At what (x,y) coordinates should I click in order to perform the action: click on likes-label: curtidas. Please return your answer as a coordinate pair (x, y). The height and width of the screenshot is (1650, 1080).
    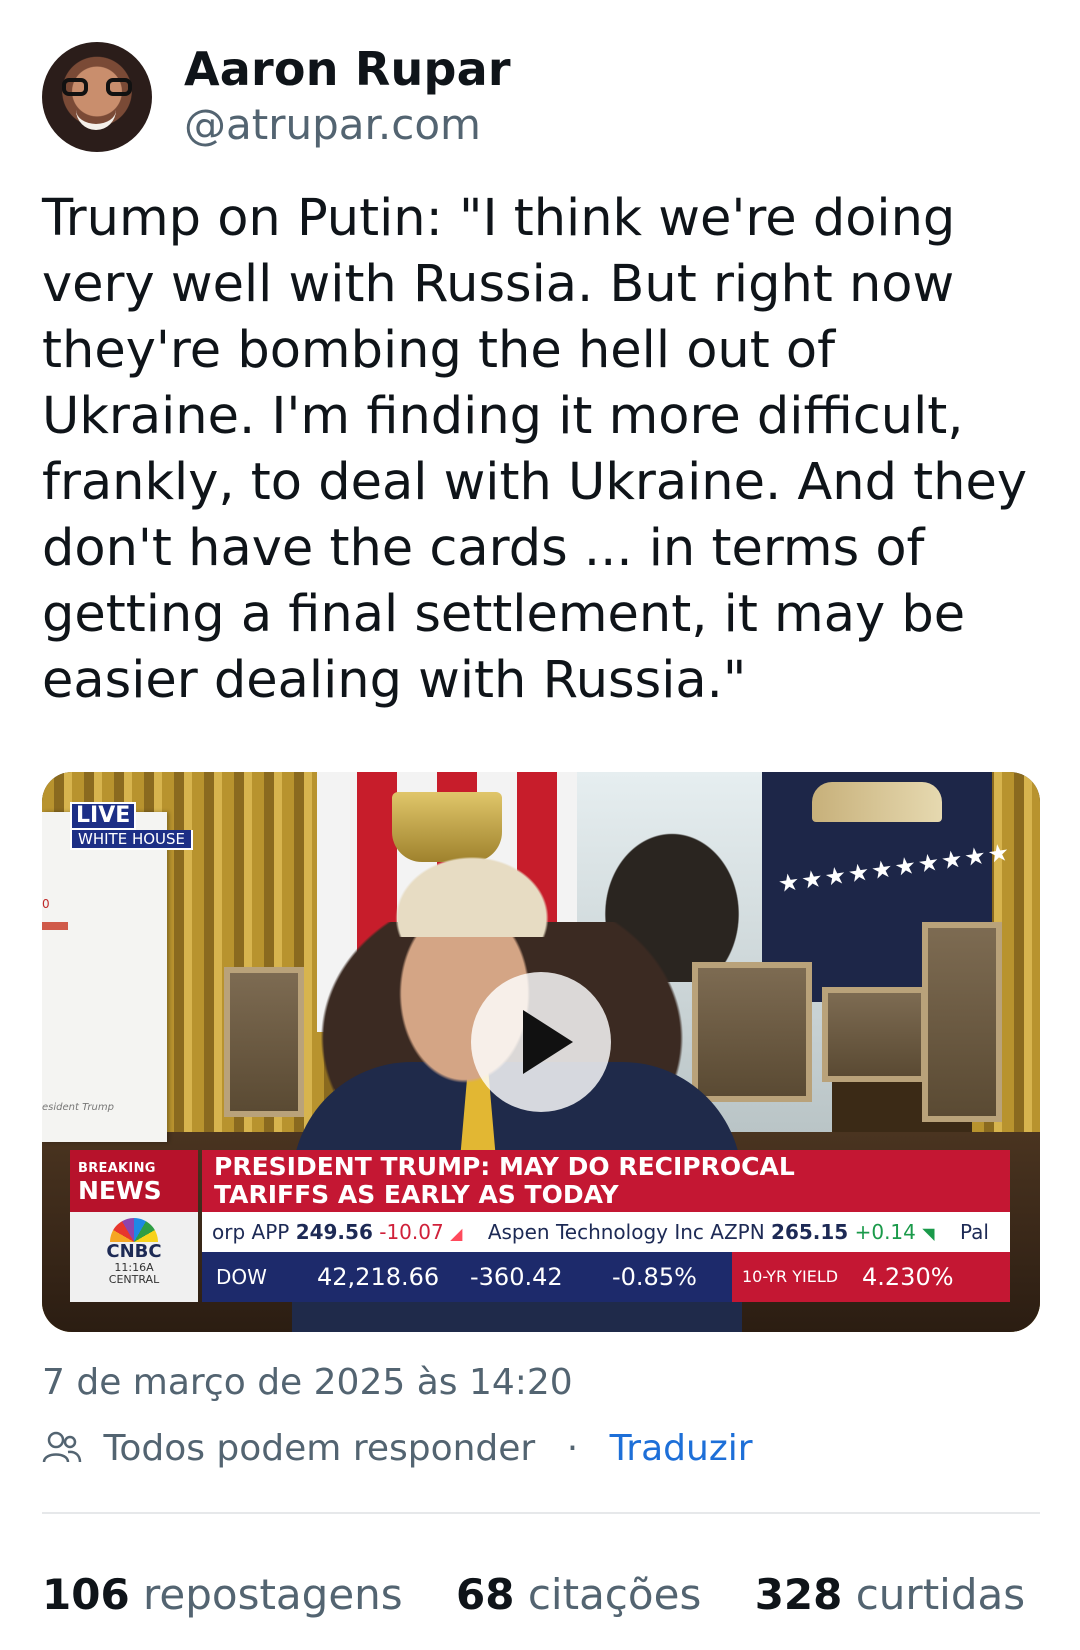
    Looking at the image, I should click on (940, 1594).